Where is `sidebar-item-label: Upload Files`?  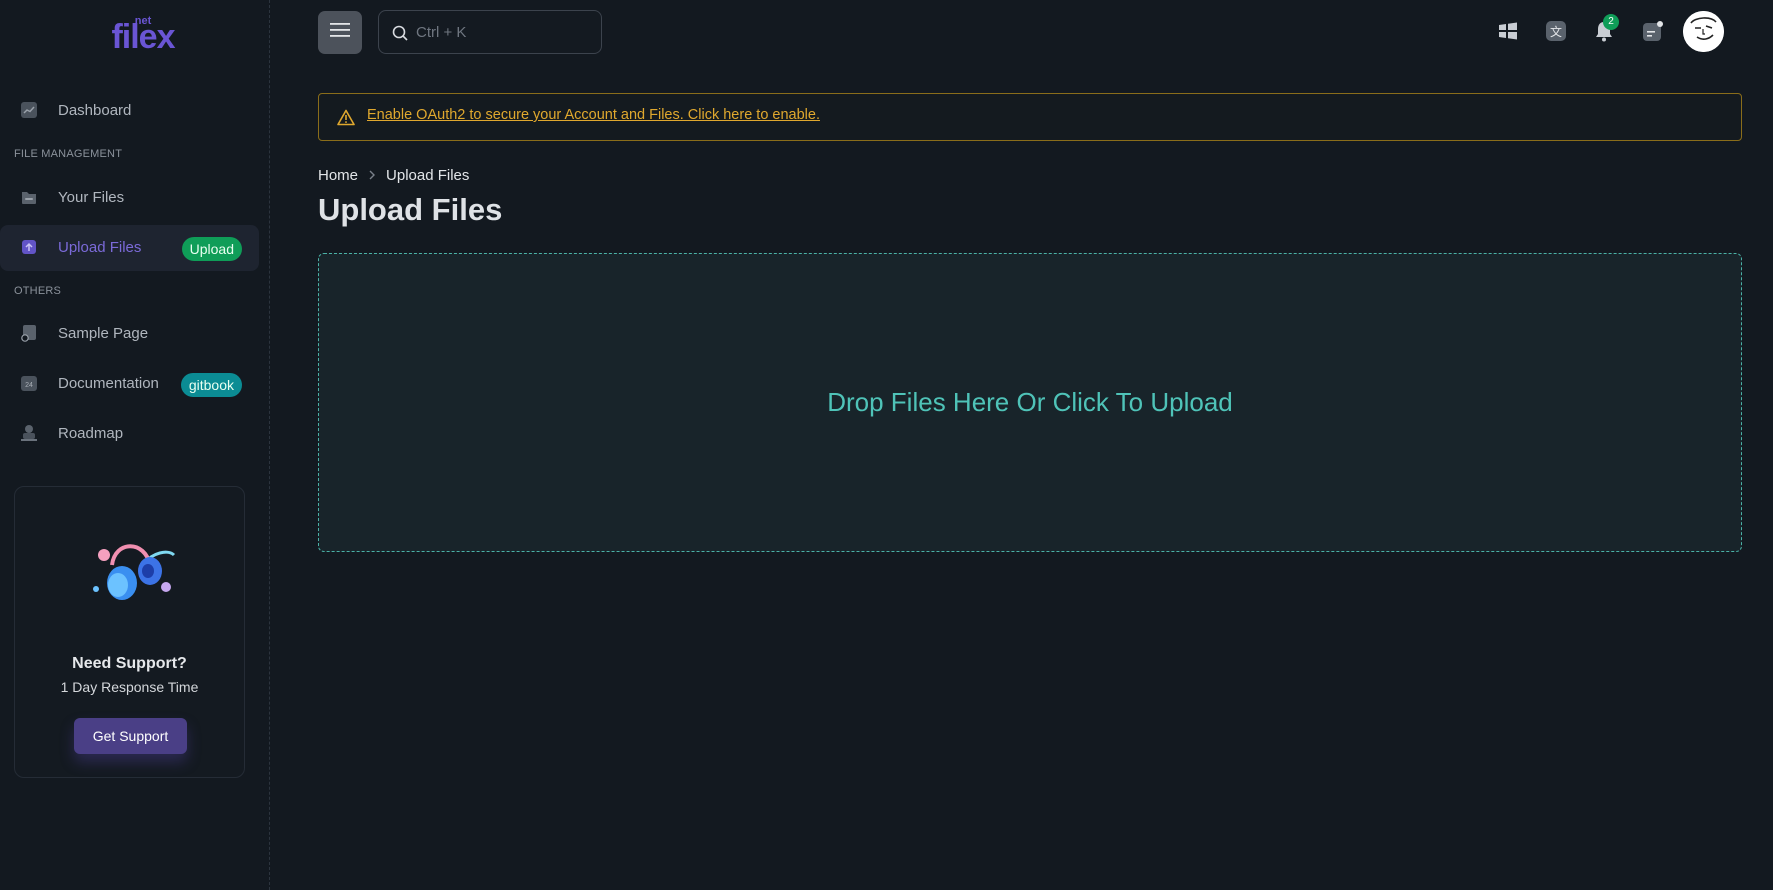
sidebar-item-label: Upload Files is located at coordinates (100, 247).